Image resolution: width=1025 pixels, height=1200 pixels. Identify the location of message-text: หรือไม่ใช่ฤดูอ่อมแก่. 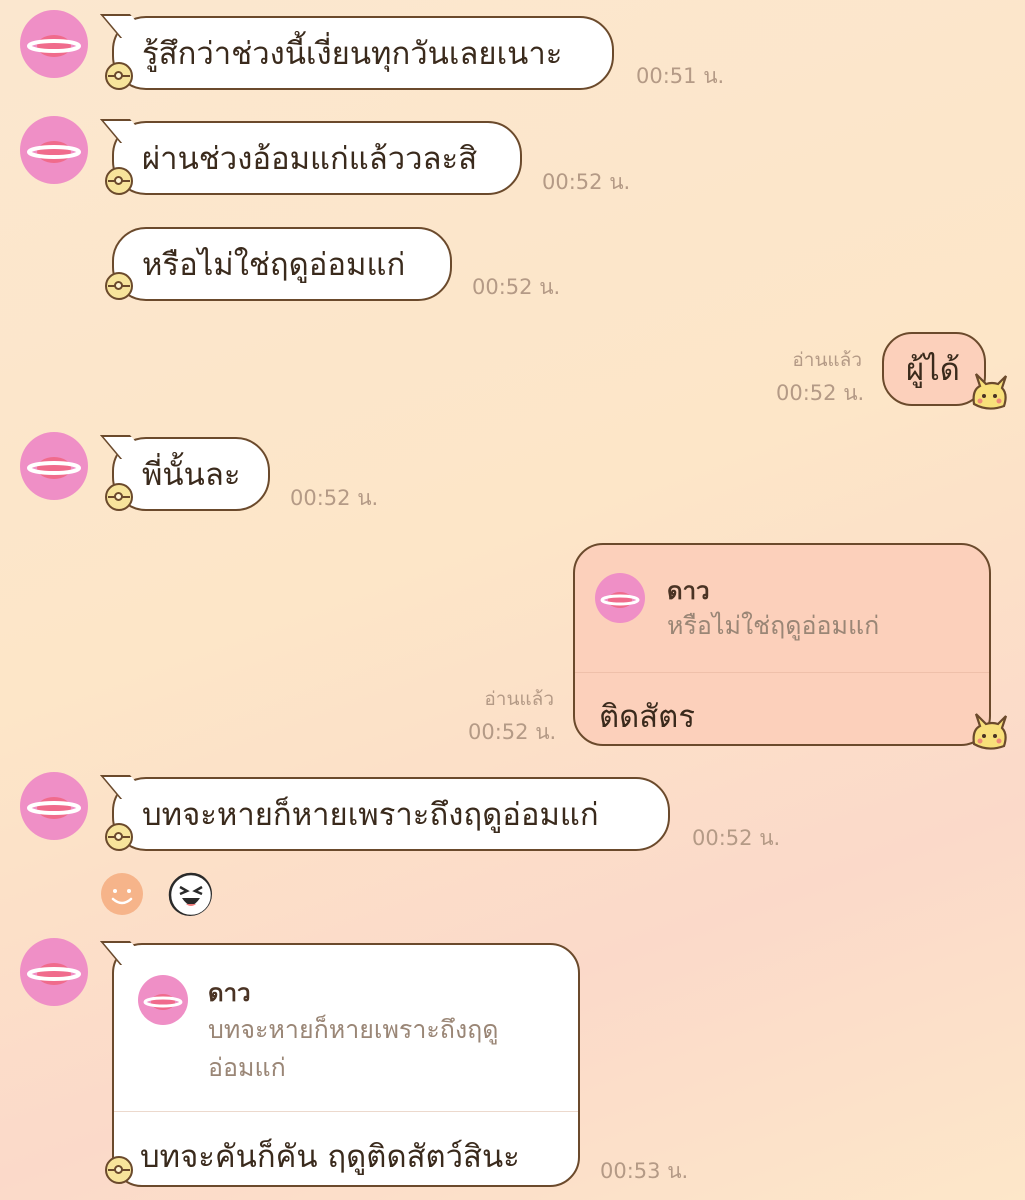
(274, 265).